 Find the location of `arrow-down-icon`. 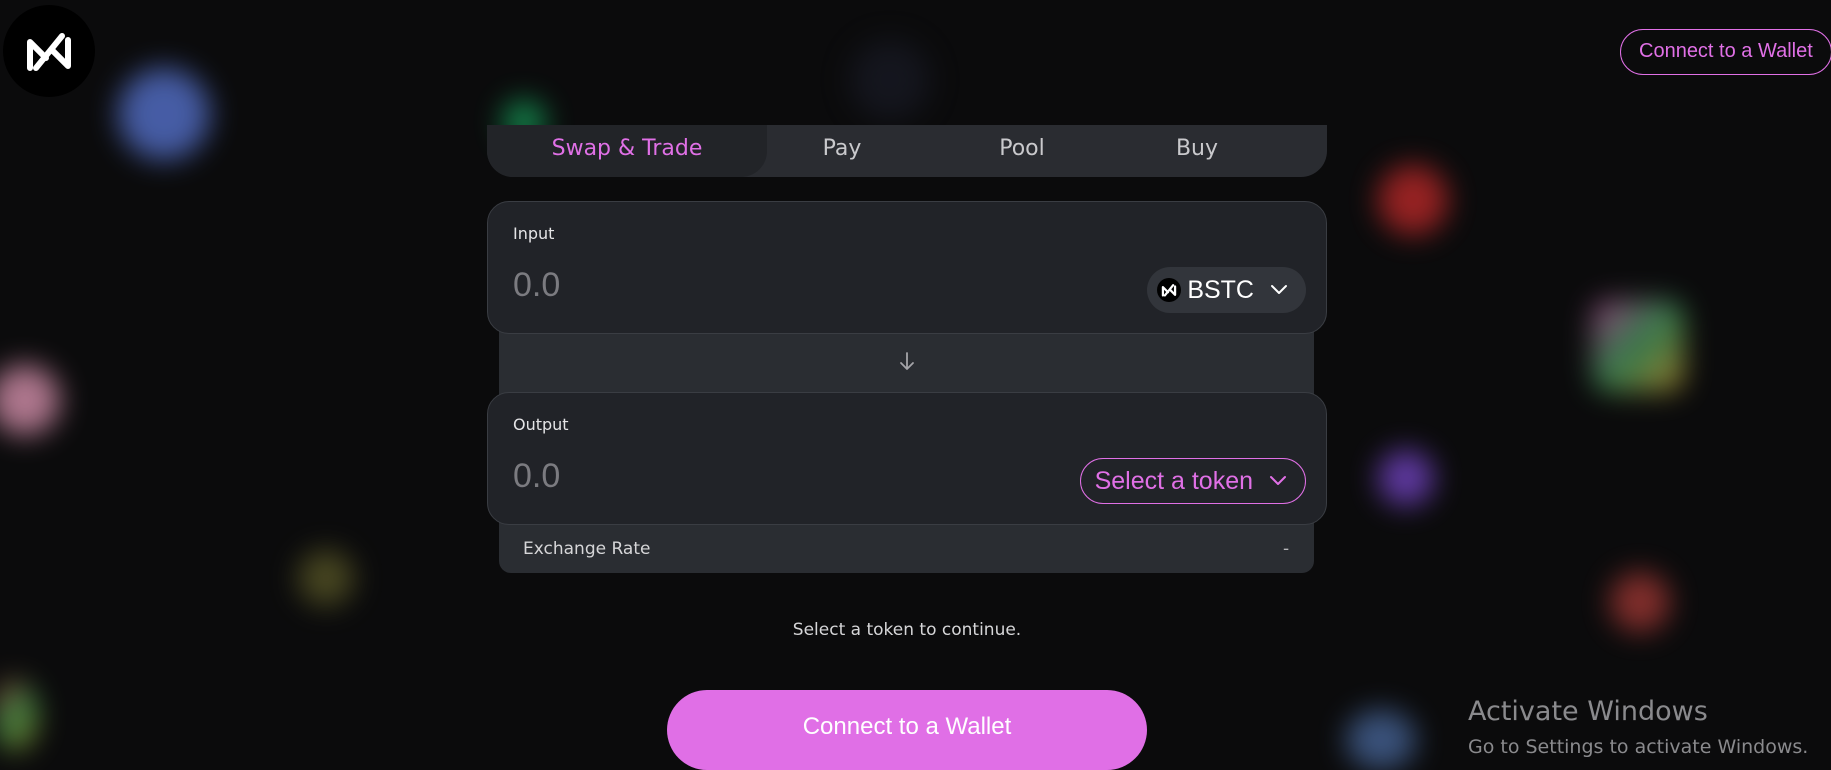

arrow-down-icon is located at coordinates (907, 362).